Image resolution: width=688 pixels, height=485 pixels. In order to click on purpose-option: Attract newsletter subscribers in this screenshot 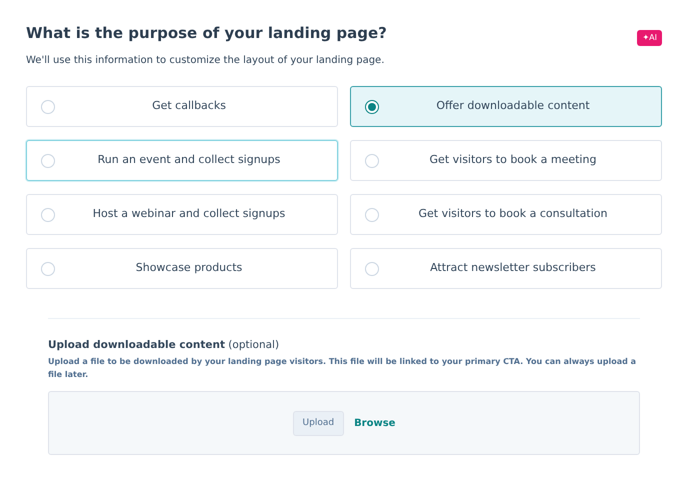, I will do `click(506, 268)`.